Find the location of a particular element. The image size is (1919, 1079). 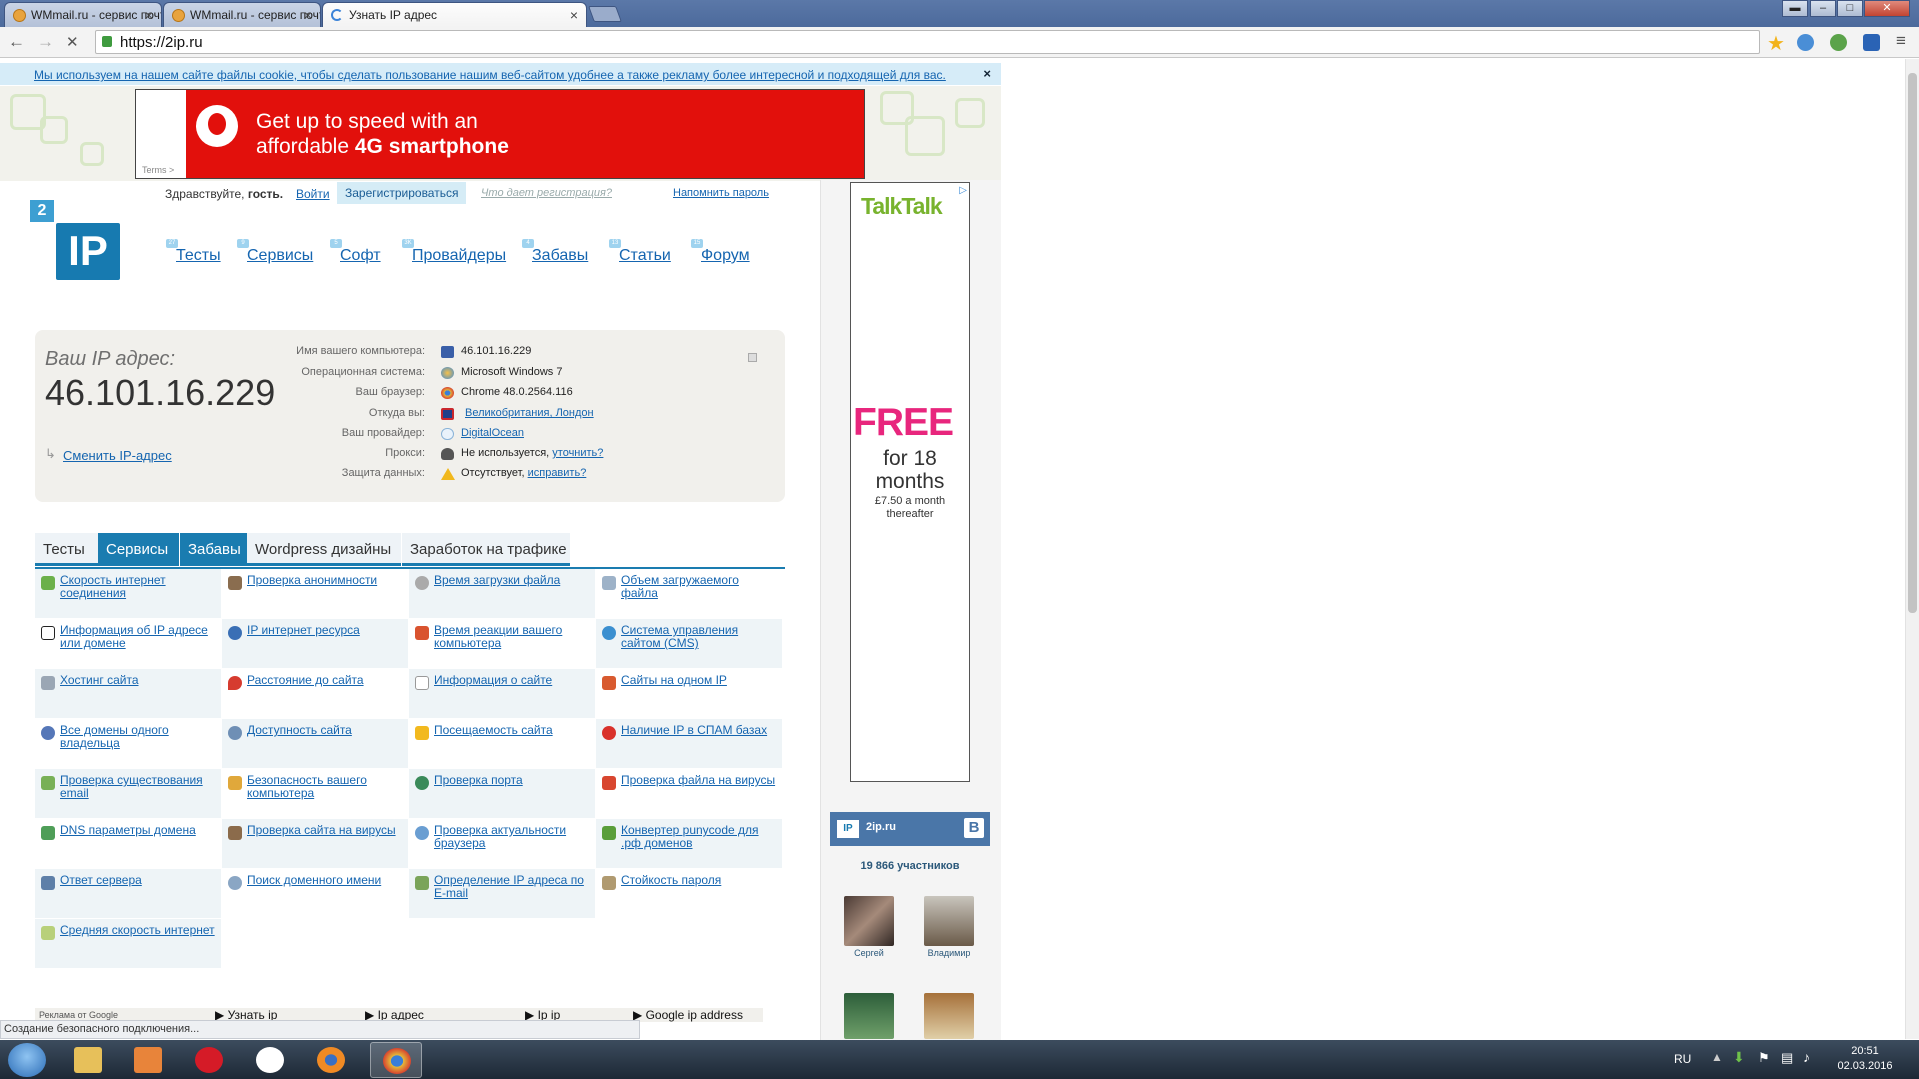

service-cell: Ответ сервера is located at coordinates (128, 893).